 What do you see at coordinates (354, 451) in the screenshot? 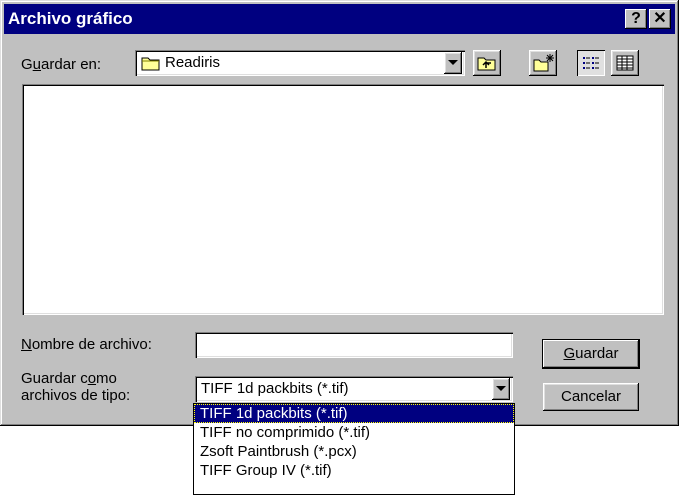
I see `filetype-option: Zsoft Paintbrush (*.pcx)` at bounding box center [354, 451].